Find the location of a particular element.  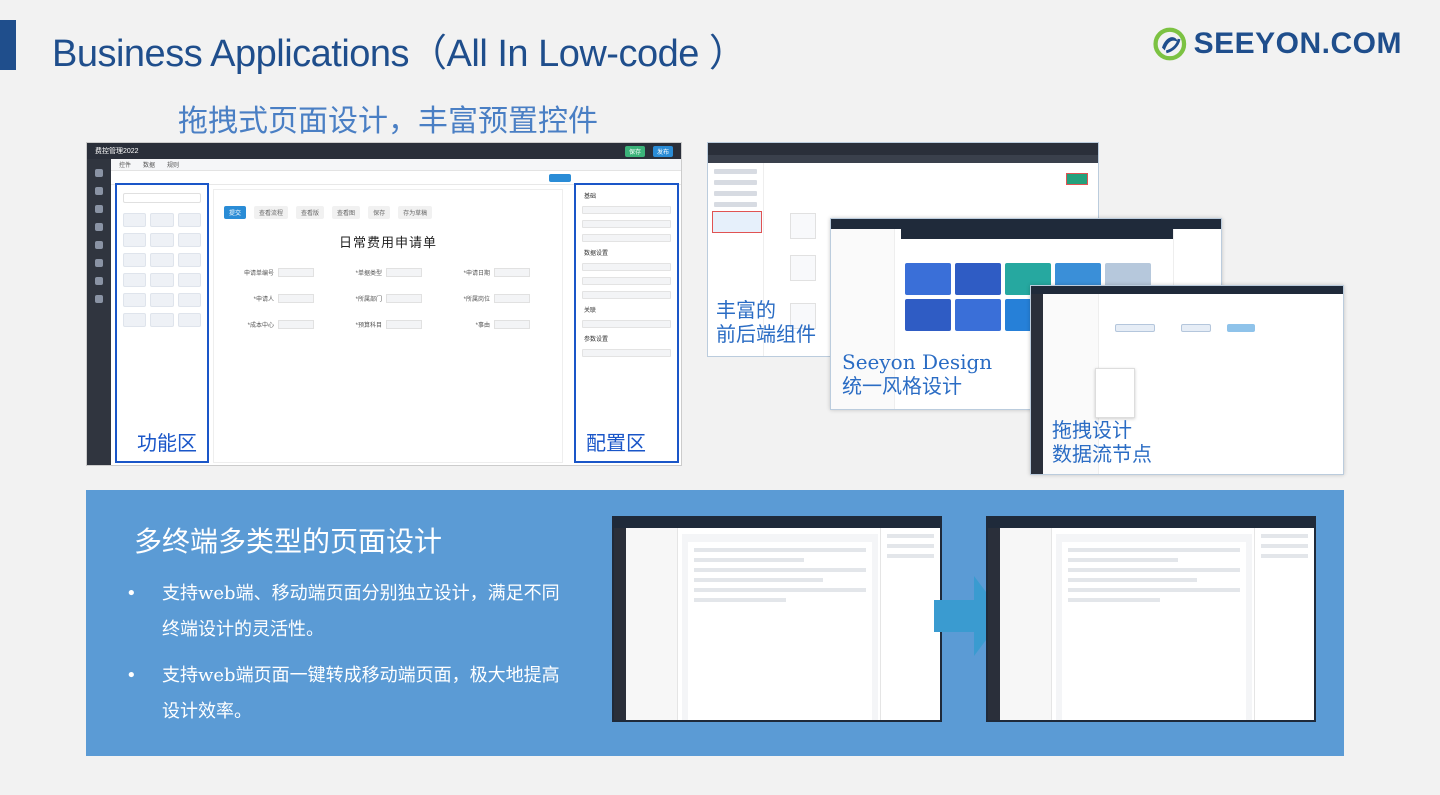

web-page-designer-screenshot is located at coordinates (777, 619).